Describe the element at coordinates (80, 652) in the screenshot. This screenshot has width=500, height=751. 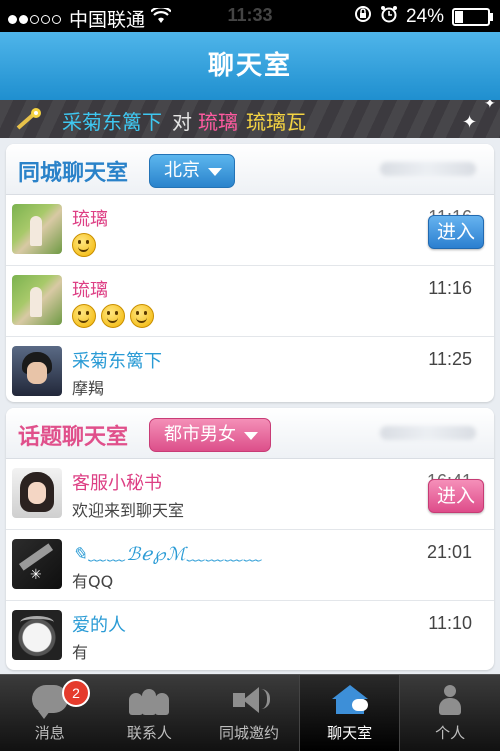
I see `message-text: 有` at that location.